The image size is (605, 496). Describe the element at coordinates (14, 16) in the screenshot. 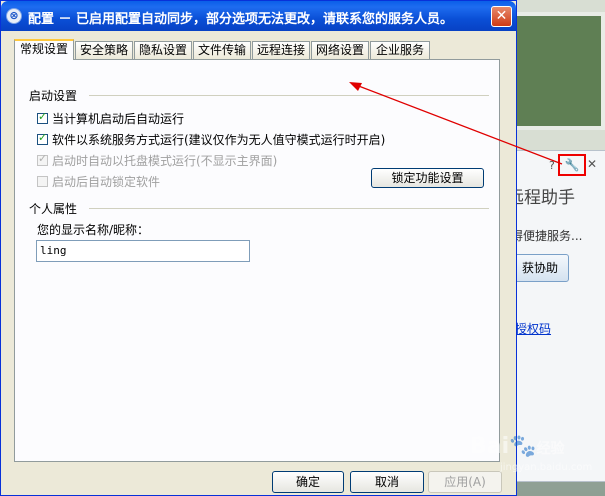

I see `app-logo-icon: ⊗` at that location.